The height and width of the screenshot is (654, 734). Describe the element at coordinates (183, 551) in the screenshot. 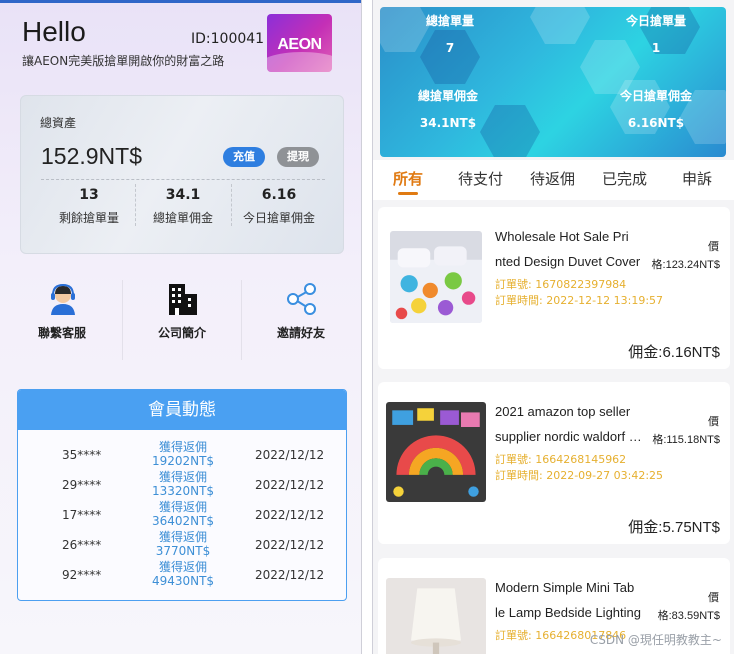

I see `action-amount: 3770NT$` at that location.